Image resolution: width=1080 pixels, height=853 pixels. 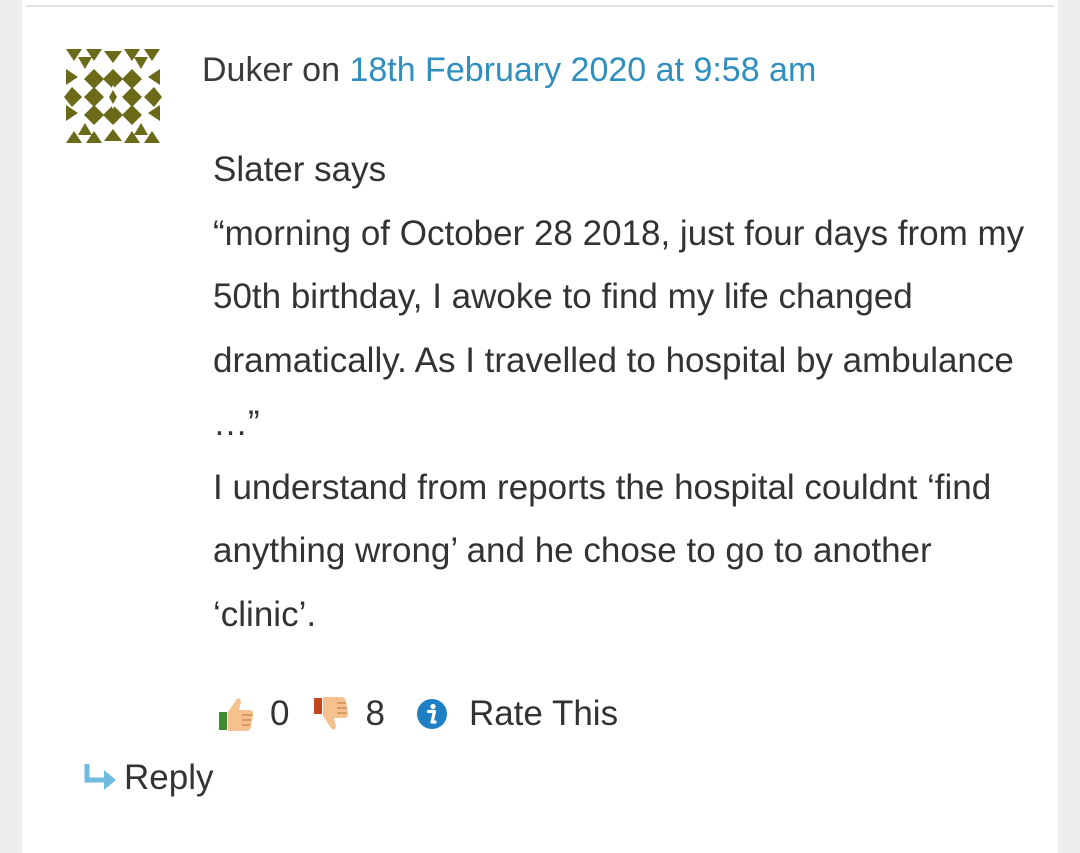 I want to click on reply-label: Reply, so click(x=168, y=778).